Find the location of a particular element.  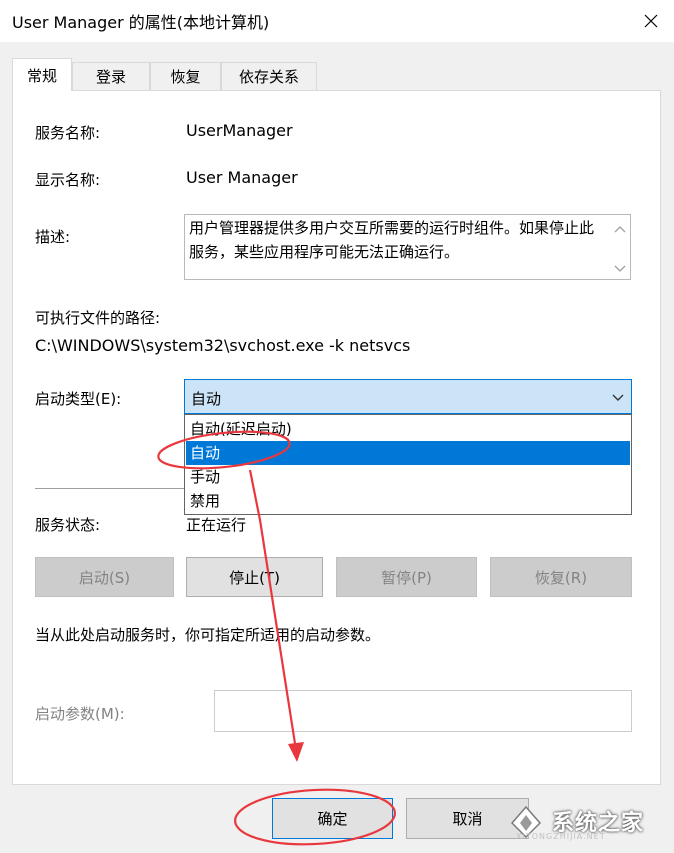

tab-label: 恢复 is located at coordinates (185, 77).